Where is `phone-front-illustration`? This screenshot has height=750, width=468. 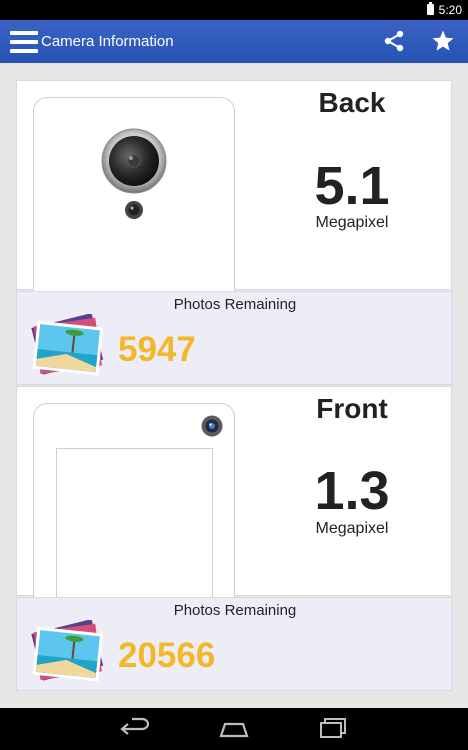
phone-front-illustration is located at coordinates (134, 505).